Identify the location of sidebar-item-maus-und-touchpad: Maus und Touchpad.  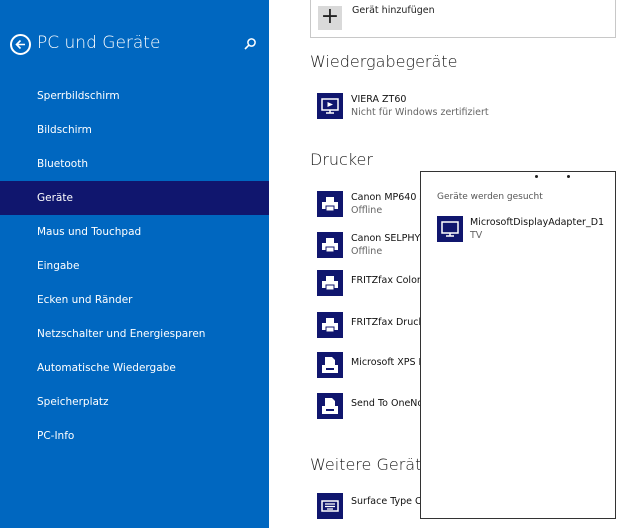
(134, 232).